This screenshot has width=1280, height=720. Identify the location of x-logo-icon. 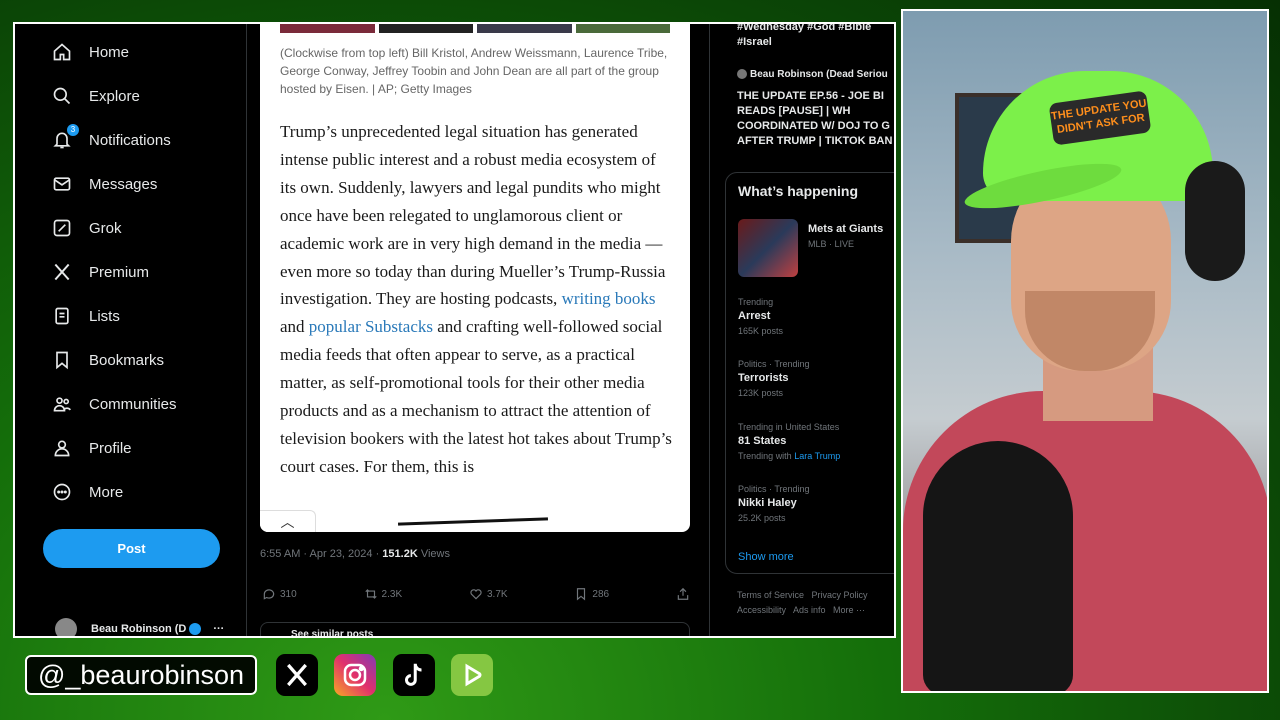
(297, 675).